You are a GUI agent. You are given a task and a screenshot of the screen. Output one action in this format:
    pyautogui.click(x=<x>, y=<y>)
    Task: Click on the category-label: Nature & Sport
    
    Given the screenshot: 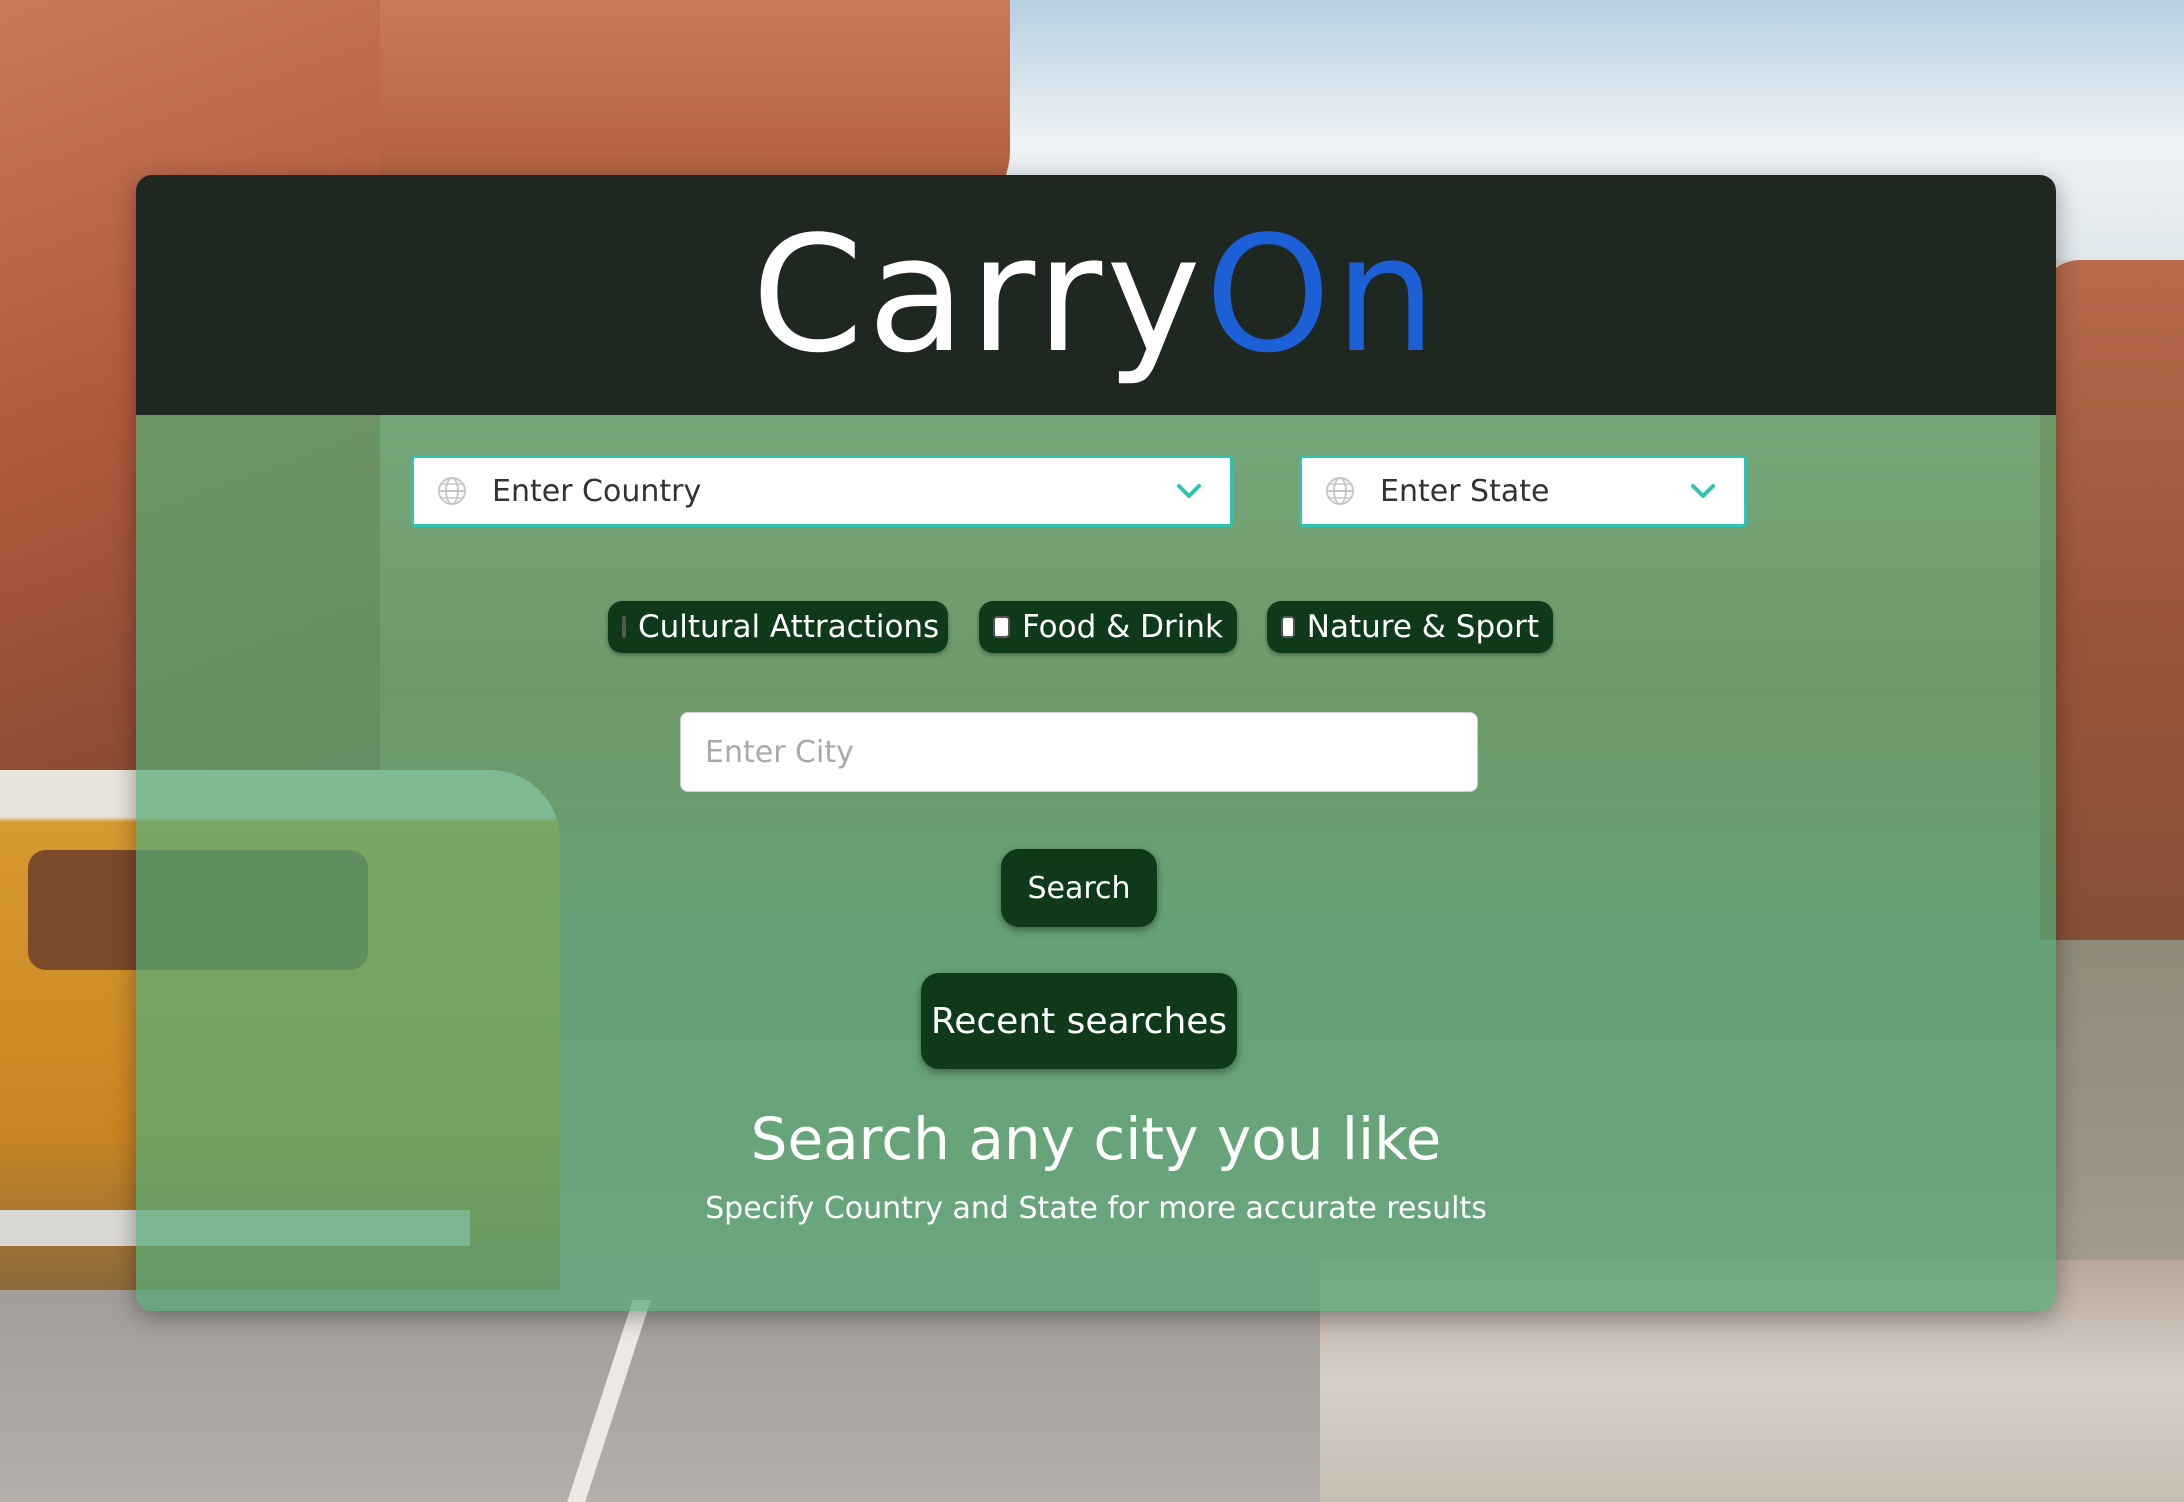 What is the action you would take?
    pyautogui.click(x=1422, y=627)
    